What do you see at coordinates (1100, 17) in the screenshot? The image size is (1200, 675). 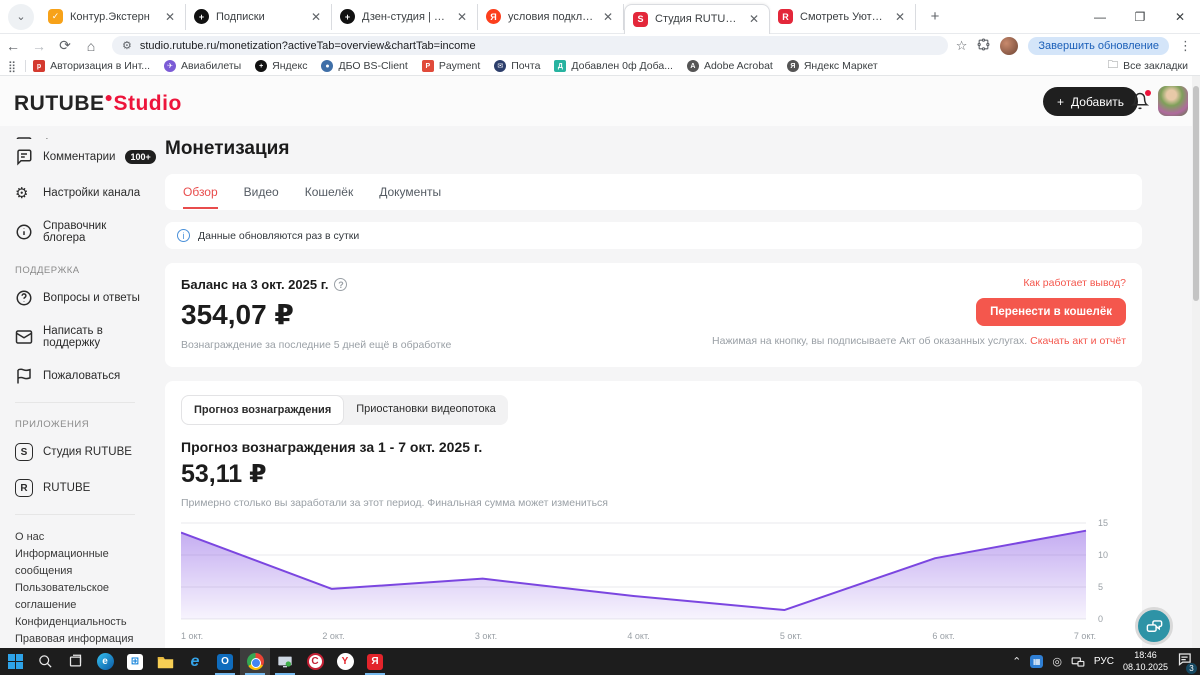 I see `window-minimize-button: —` at bounding box center [1100, 17].